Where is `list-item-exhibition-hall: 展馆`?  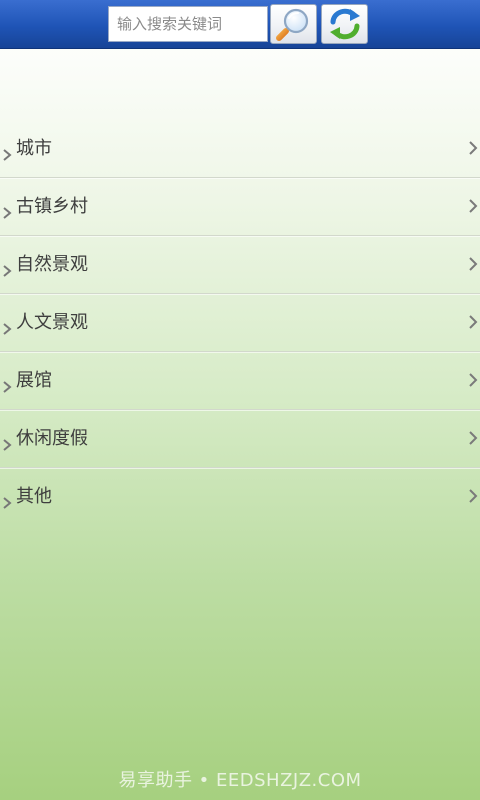
list-item-exhibition-hall: 展馆 is located at coordinates (240, 381).